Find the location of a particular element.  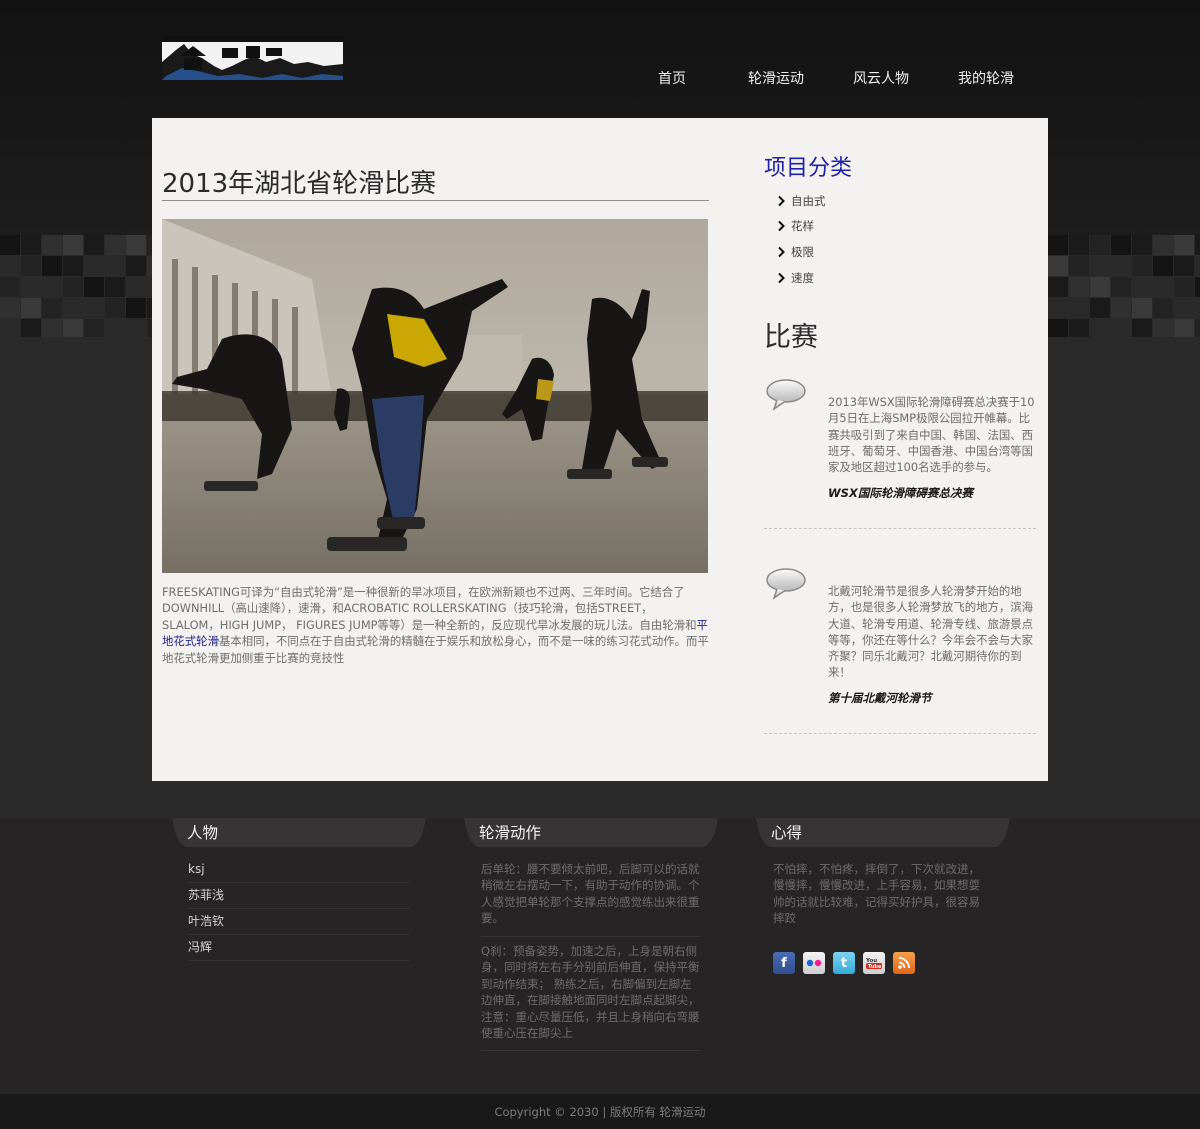

article-photo is located at coordinates (435, 396).